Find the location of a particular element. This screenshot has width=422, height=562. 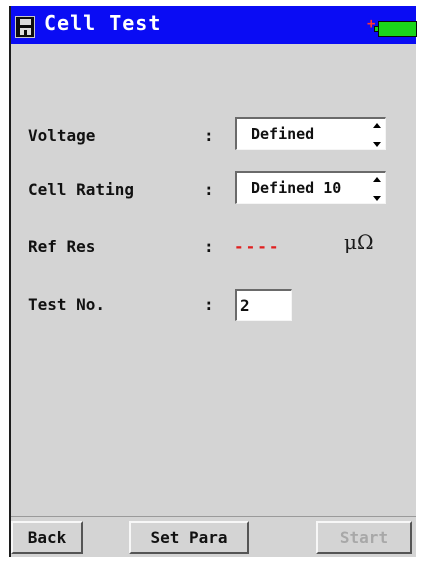

ref-res-value: ---- is located at coordinates (257, 246).